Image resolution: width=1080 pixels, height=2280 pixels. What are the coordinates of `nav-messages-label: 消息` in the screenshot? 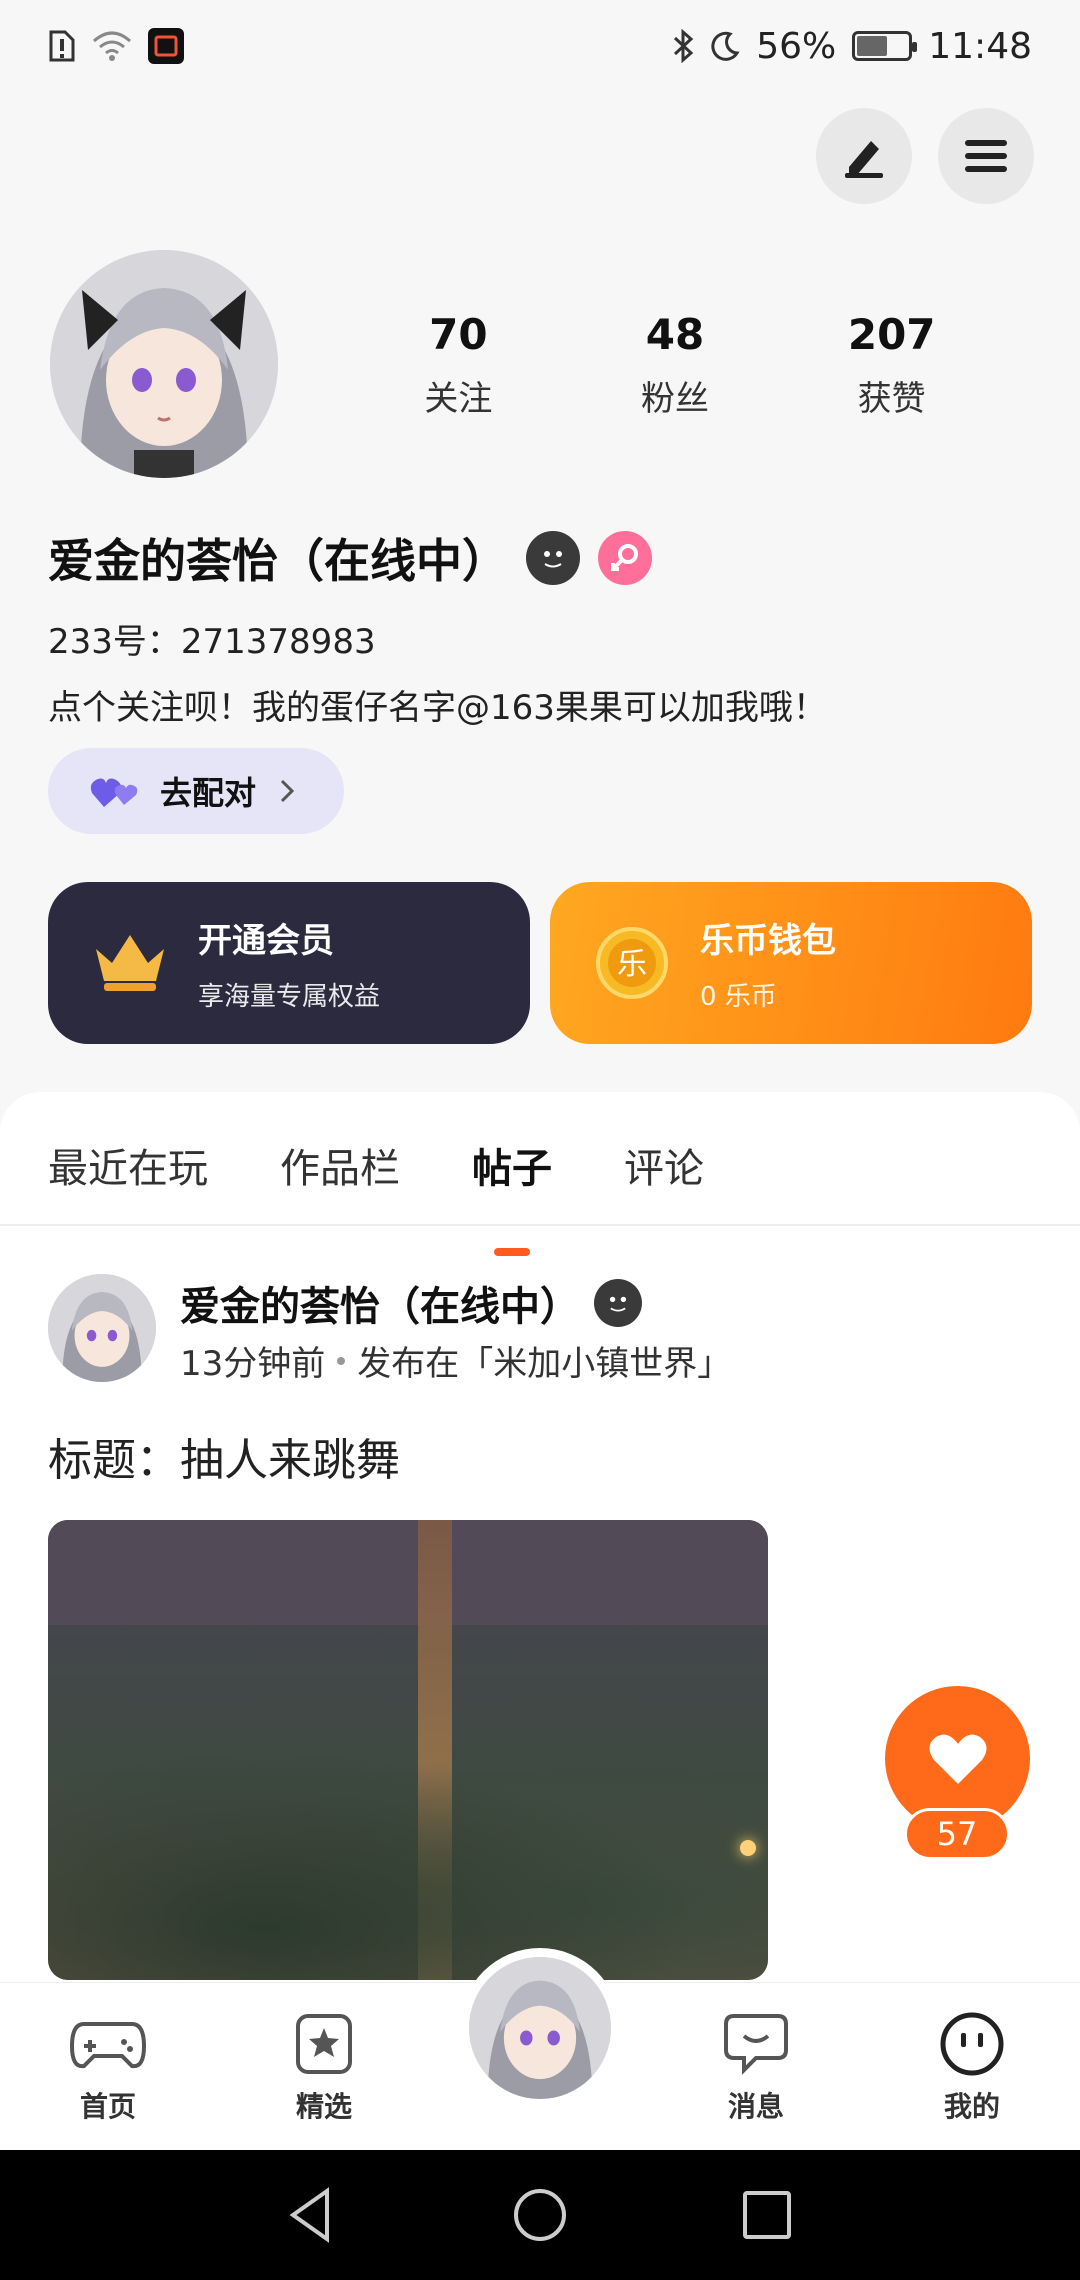 It's located at (755, 2106).